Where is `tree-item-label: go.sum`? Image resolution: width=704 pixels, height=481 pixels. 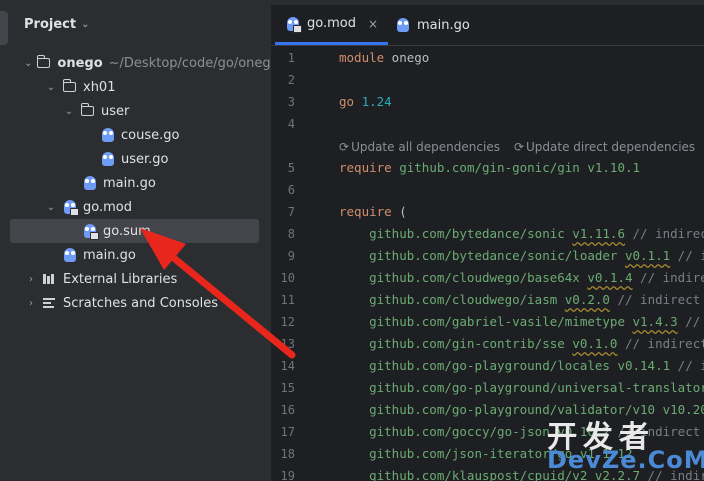 tree-item-label: go.sum is located at coordinates (127, 231).